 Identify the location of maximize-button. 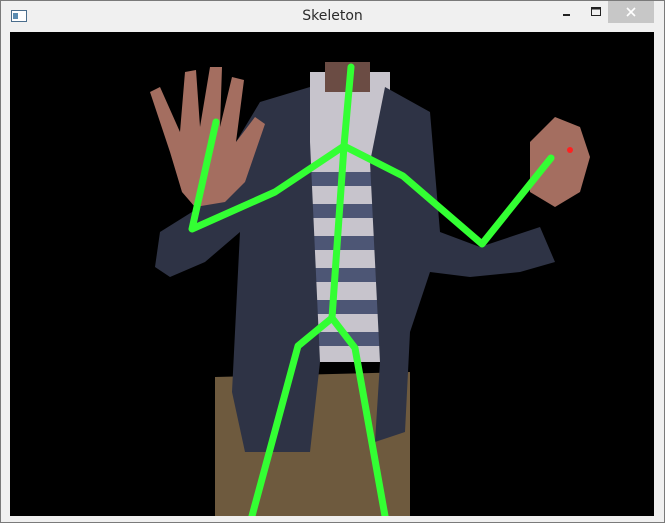
(596, 12).